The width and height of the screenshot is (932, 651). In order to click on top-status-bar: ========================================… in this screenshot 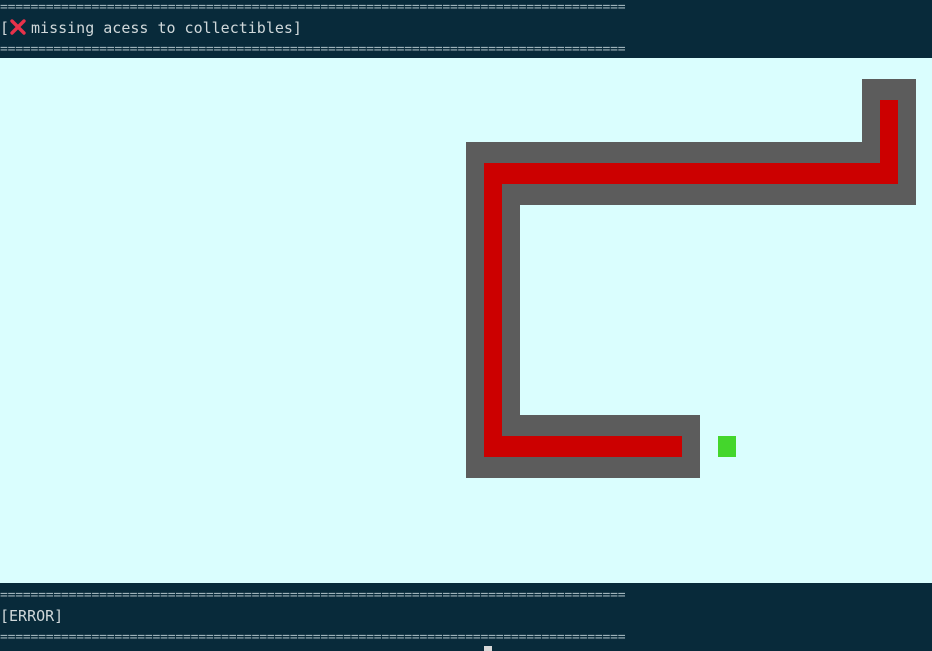, I will do `click(466, 29)`.